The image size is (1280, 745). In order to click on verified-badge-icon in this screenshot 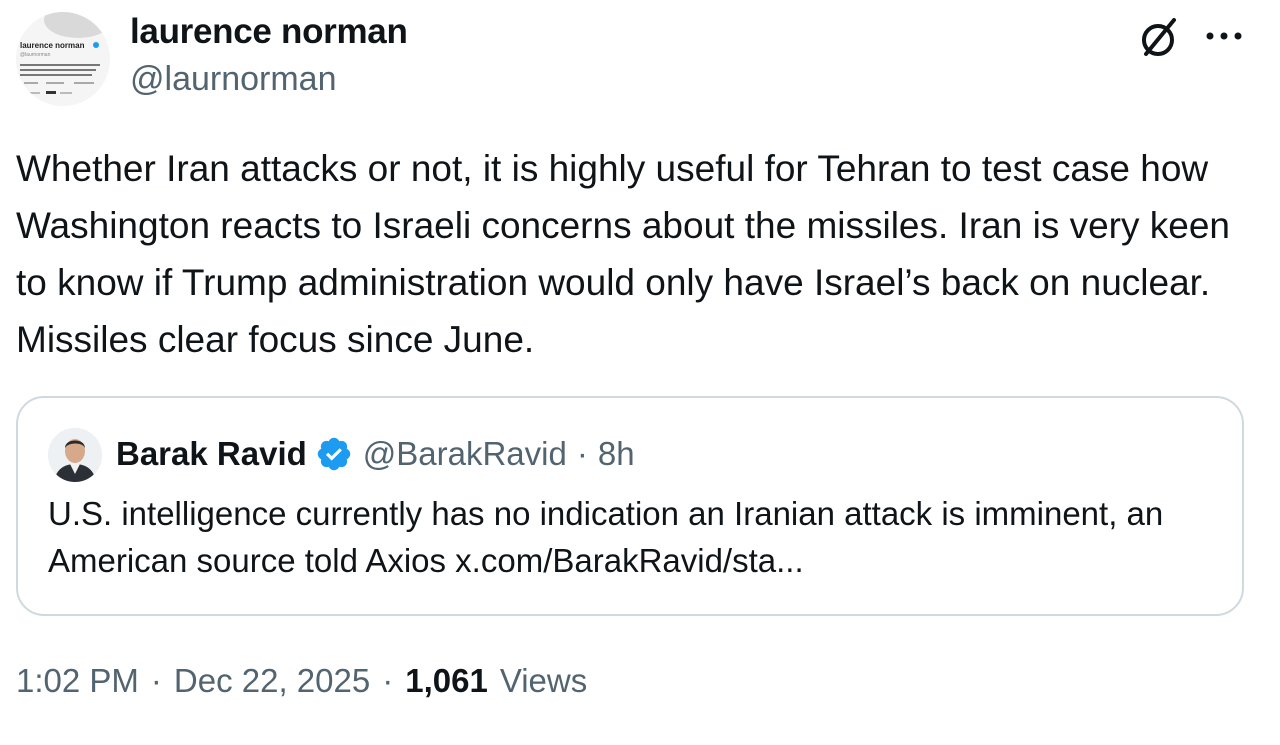, I will do `click(333, 454)`.